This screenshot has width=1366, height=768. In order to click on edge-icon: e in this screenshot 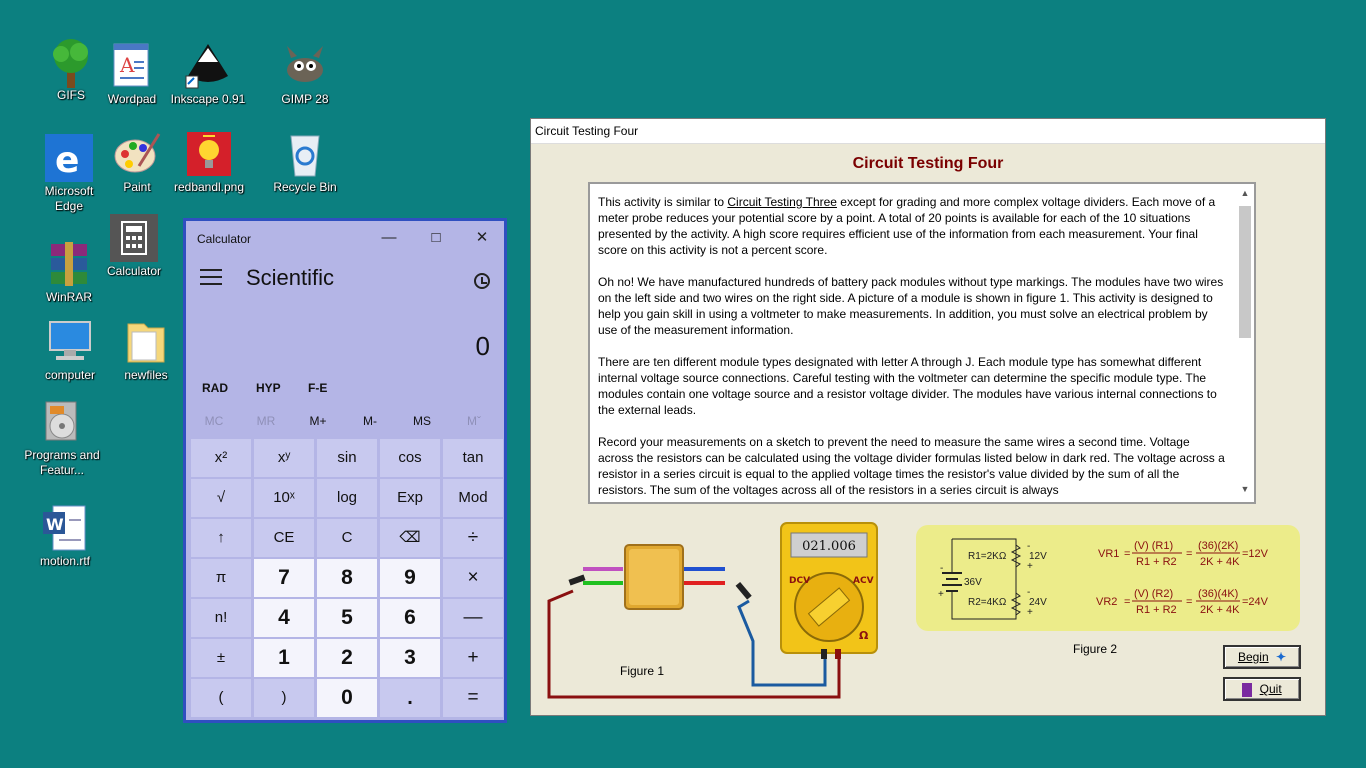, I will do `click(69, 158)`.